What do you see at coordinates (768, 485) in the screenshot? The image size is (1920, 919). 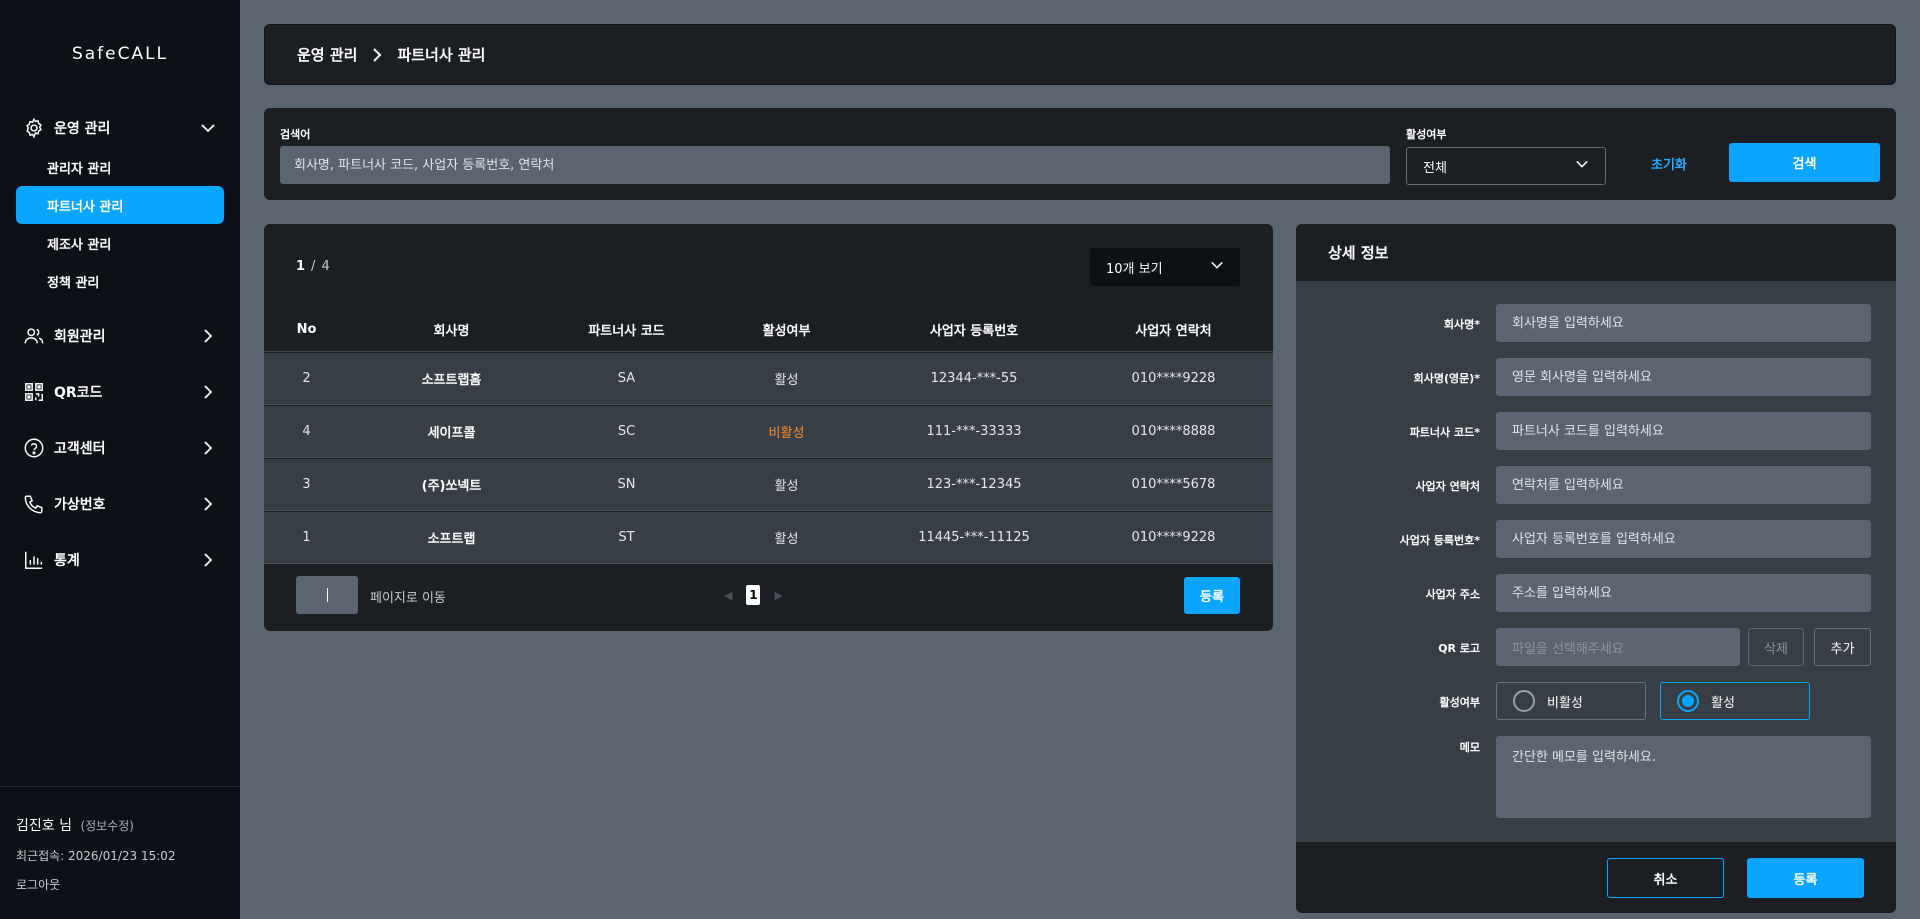 I see `table-row: 3 (주)쏘넥트 SN 활성 123-***-12345 010****5678` at bounding box center [768, 485].